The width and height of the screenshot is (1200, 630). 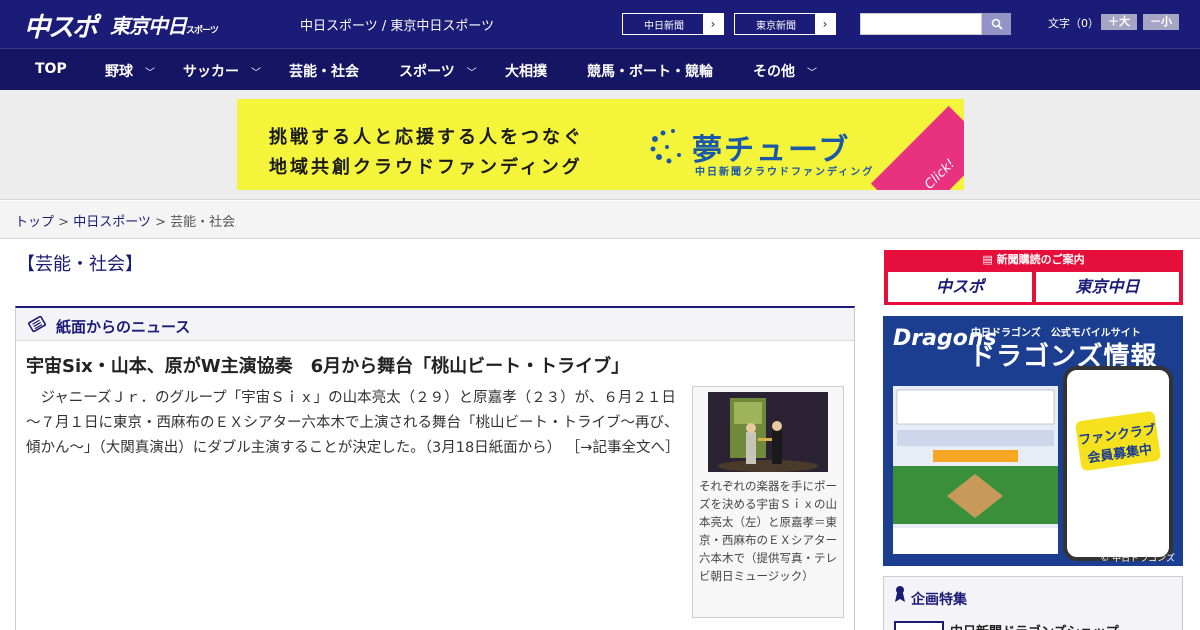 What do you see at coordinates (435, 324) in the screenshot?
I see `news-box-header: 紙面からのニュース` at bounding box center [435, 324].